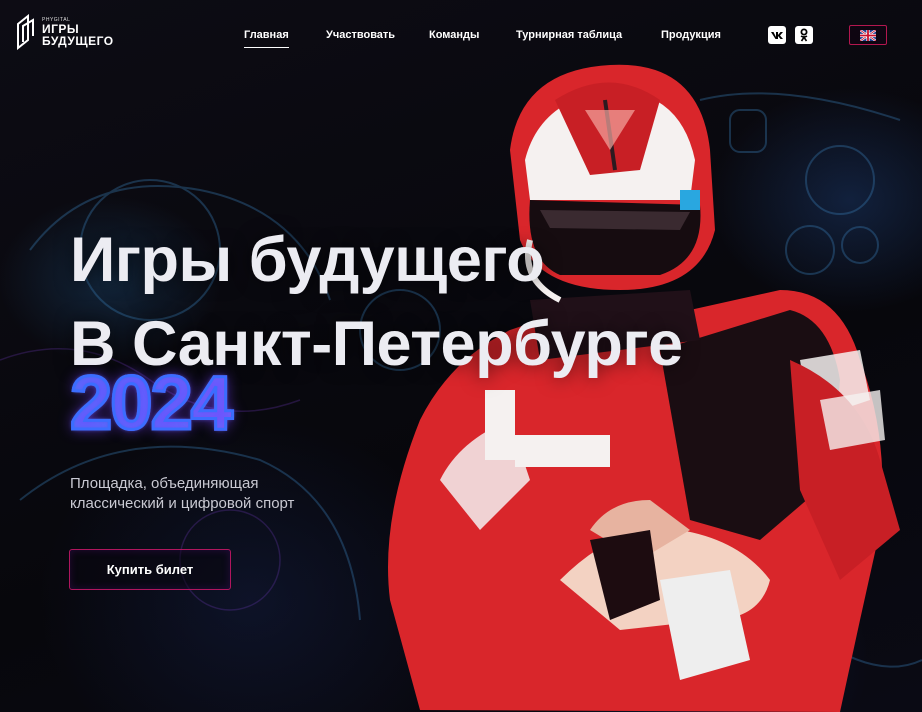 This screenshot has height=712, width=922. I want to click on odnoklassniki-icon, so click(804, 35).